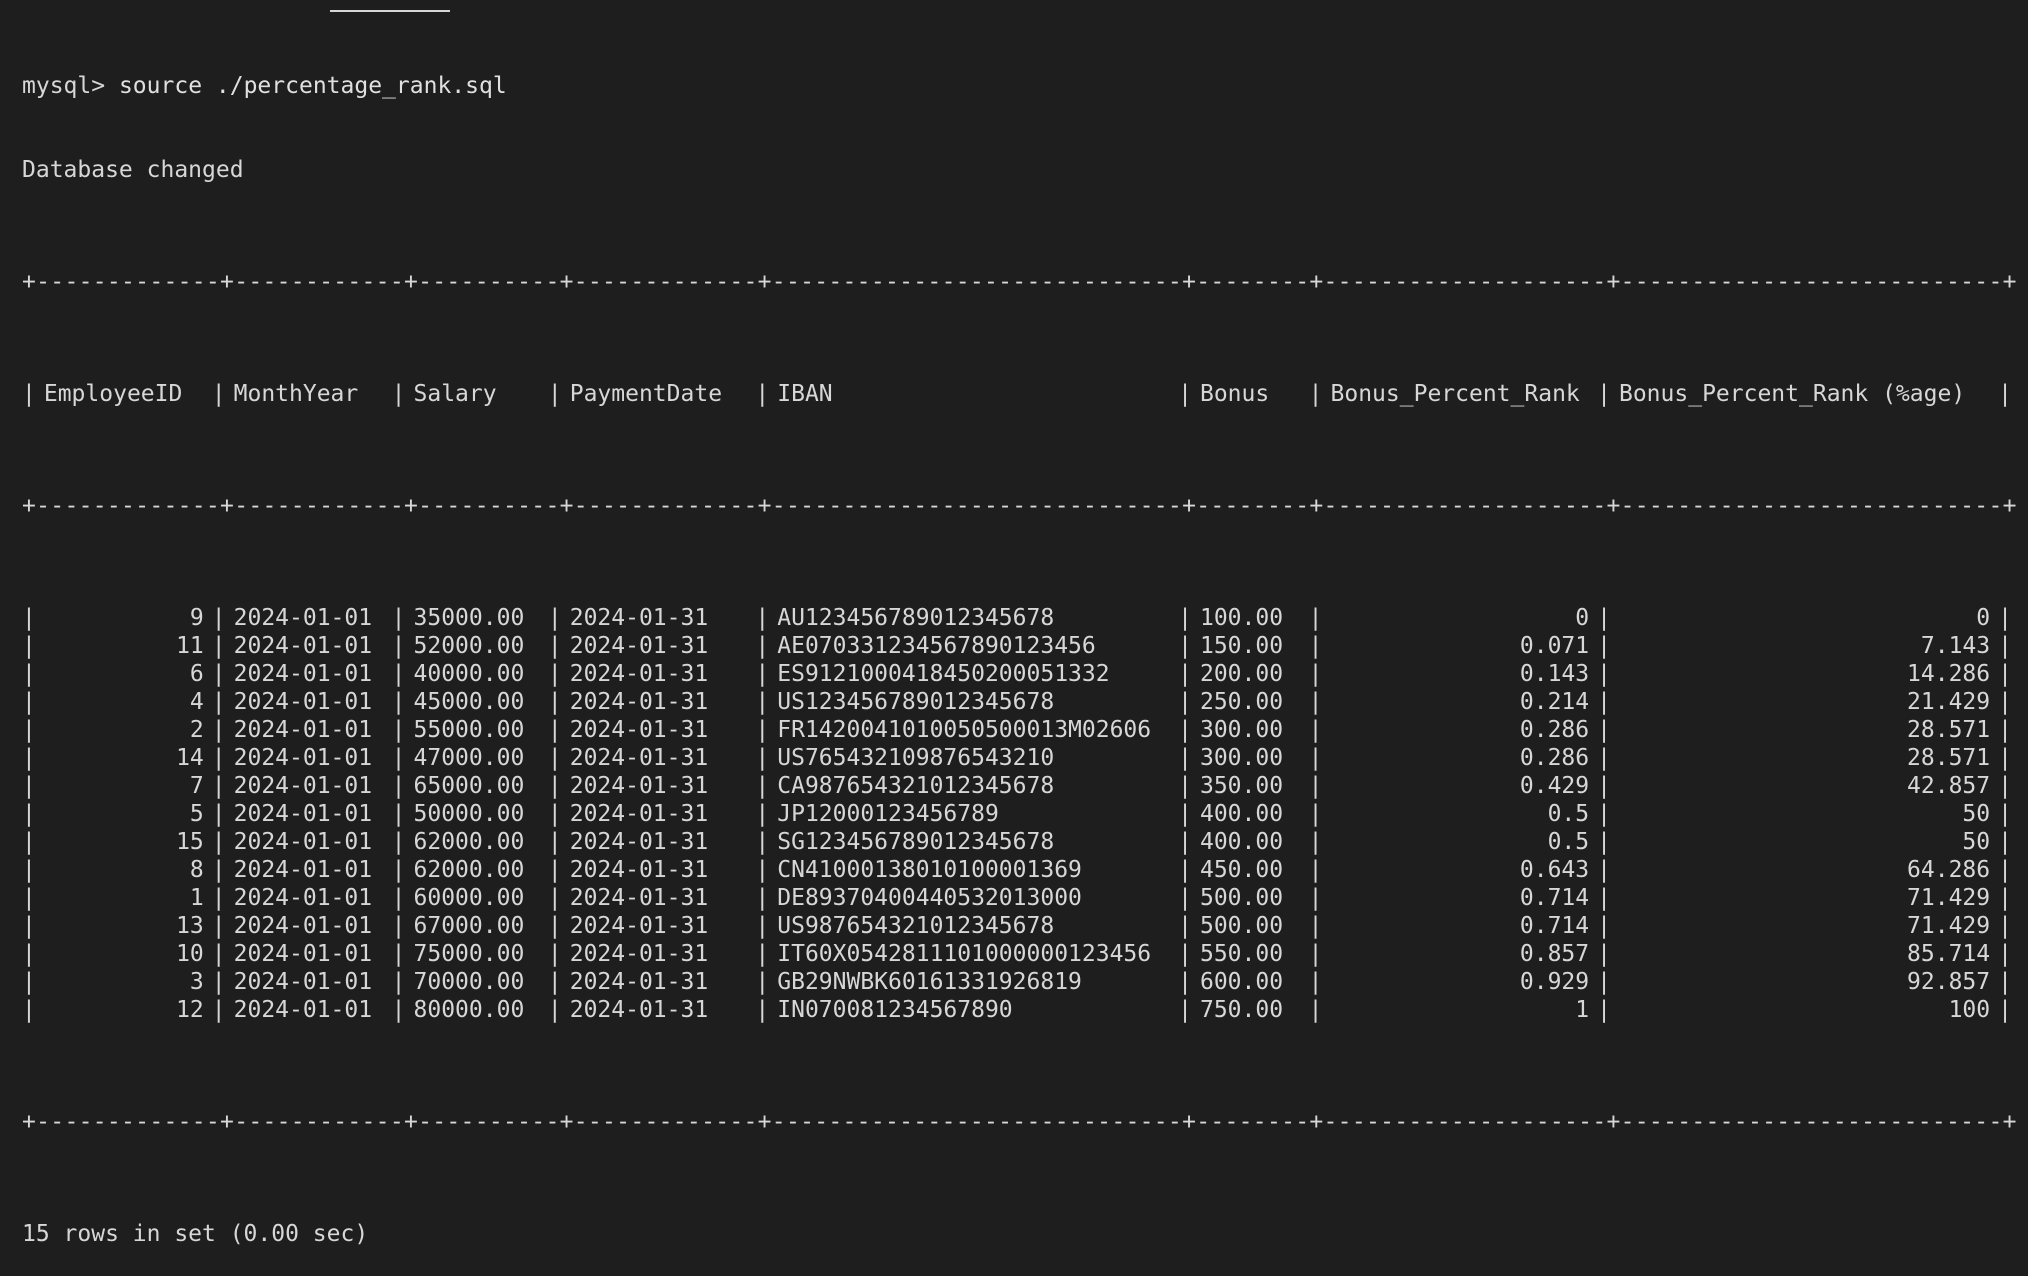  What do you see at coordinates (1241, 758) in the screenshot?
I see `cell-bonus: 300.00` at bounding box center [1241, 758].